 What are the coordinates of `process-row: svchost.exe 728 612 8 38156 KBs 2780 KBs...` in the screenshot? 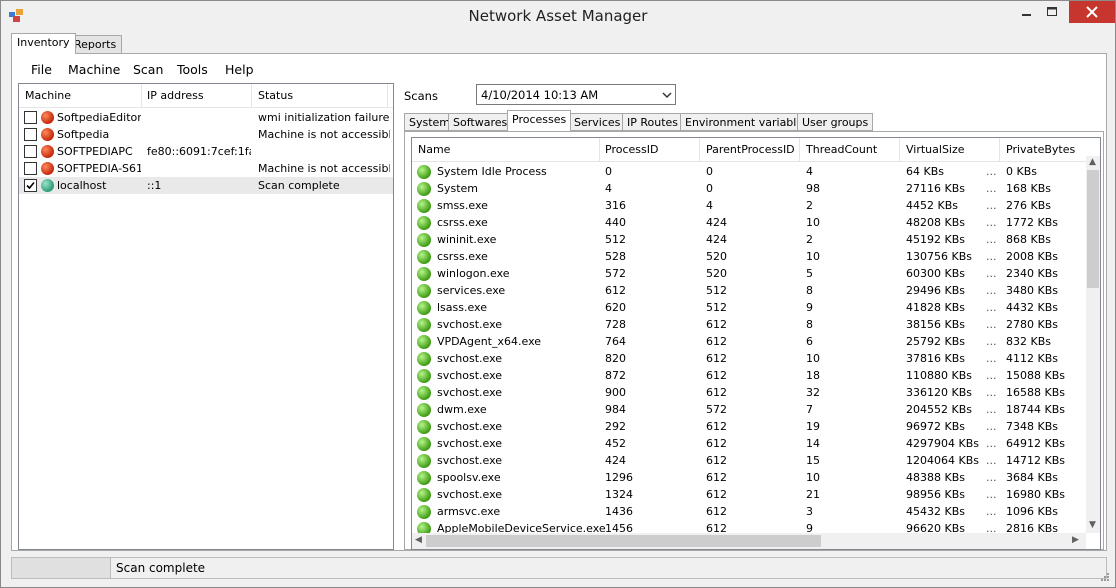 It's located at (749, 324).